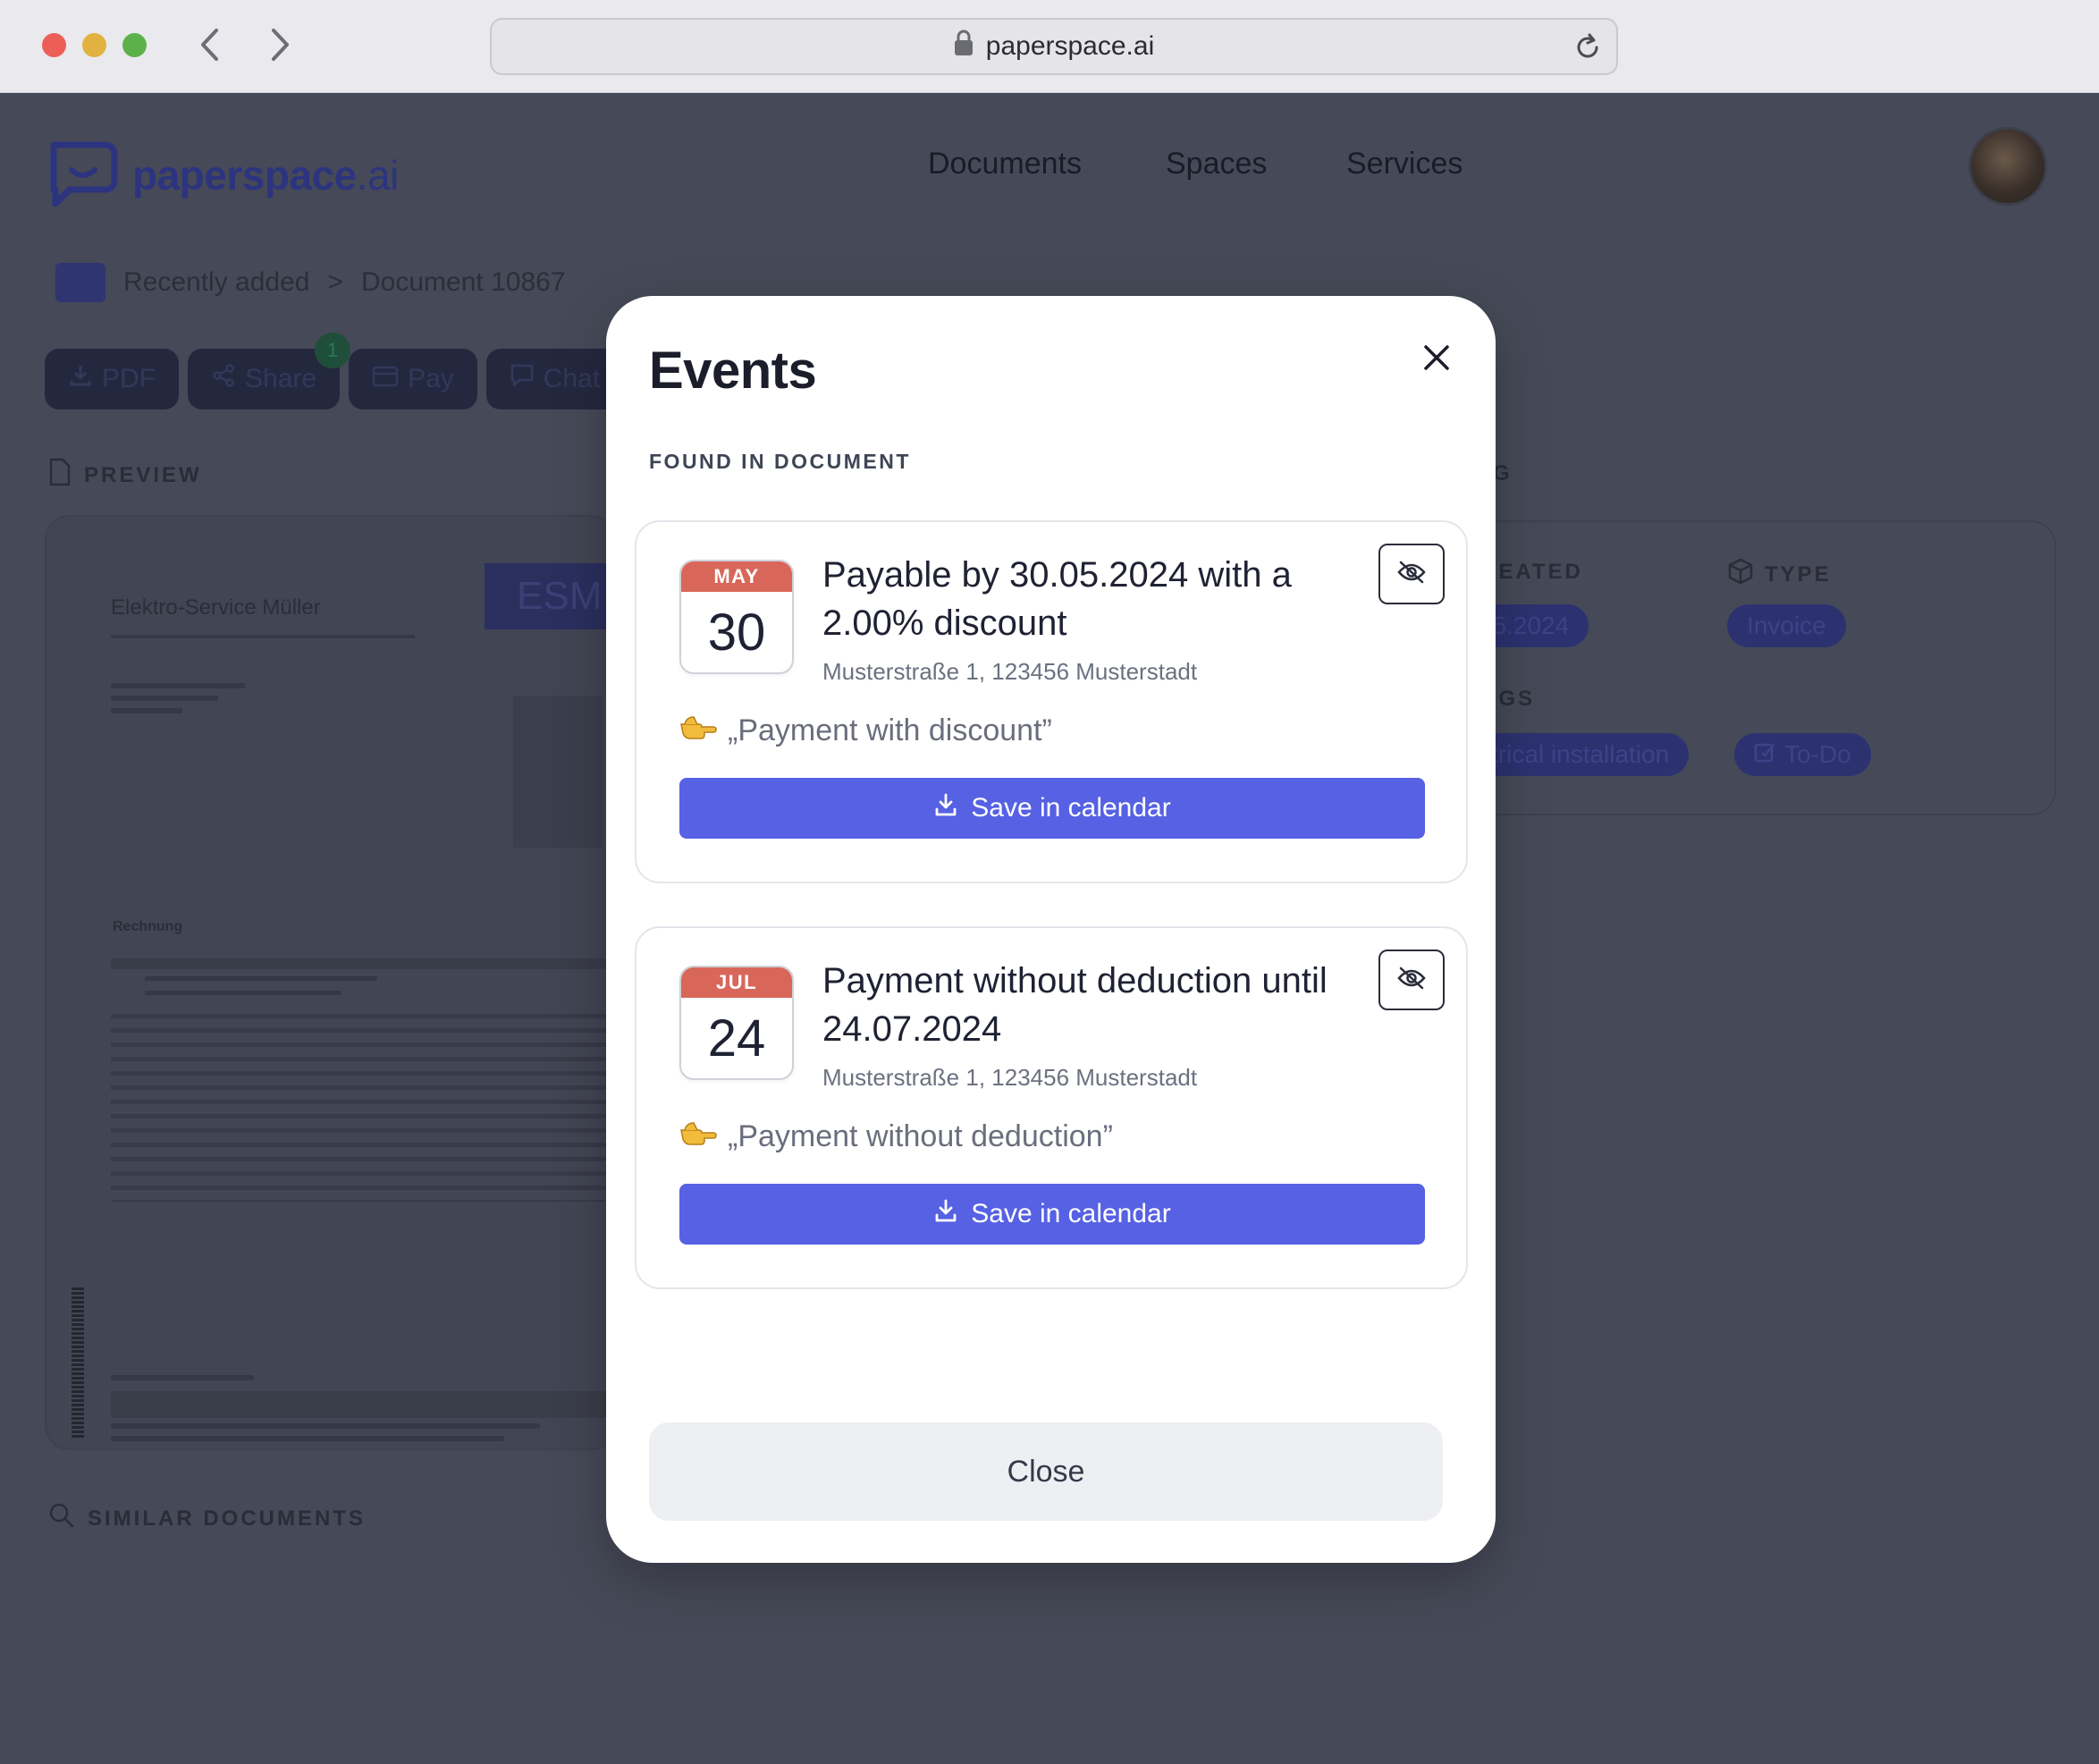  Describe the element at coordinates (269, 371) in the screenshot. I see `share-button: Share 1` at that location.